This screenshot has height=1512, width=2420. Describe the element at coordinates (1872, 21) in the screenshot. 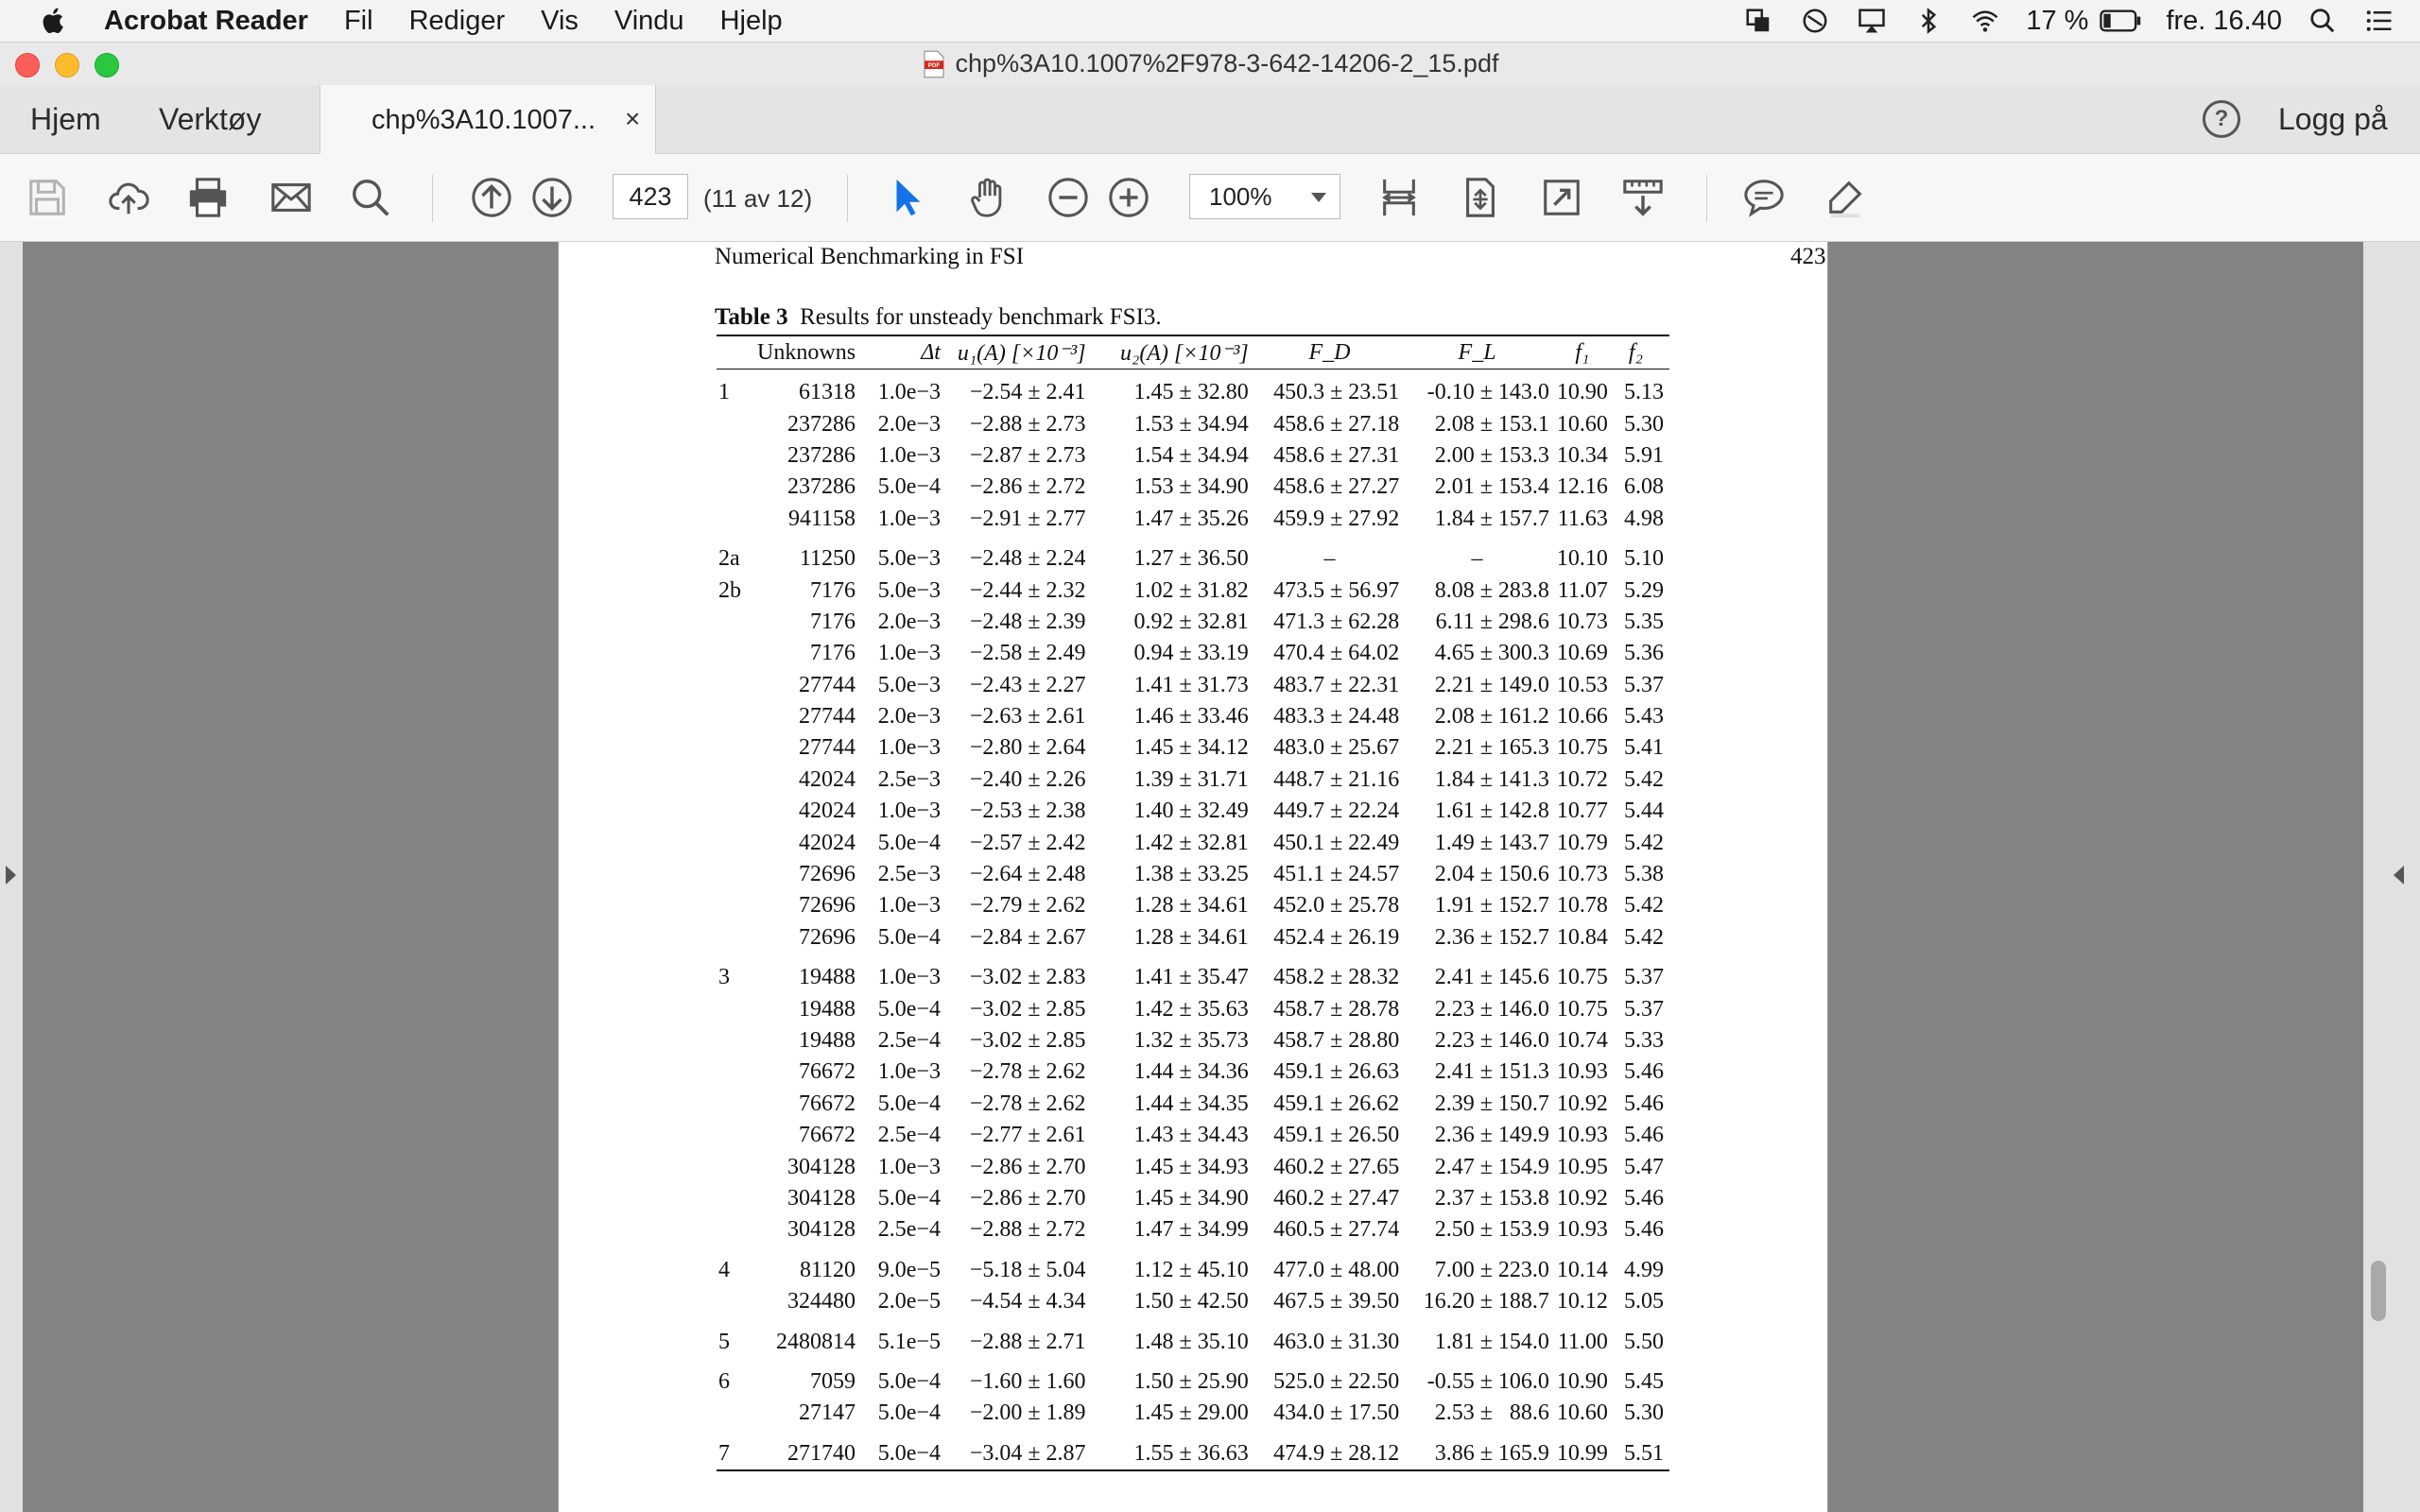

I see `airplay-icon` at that location.